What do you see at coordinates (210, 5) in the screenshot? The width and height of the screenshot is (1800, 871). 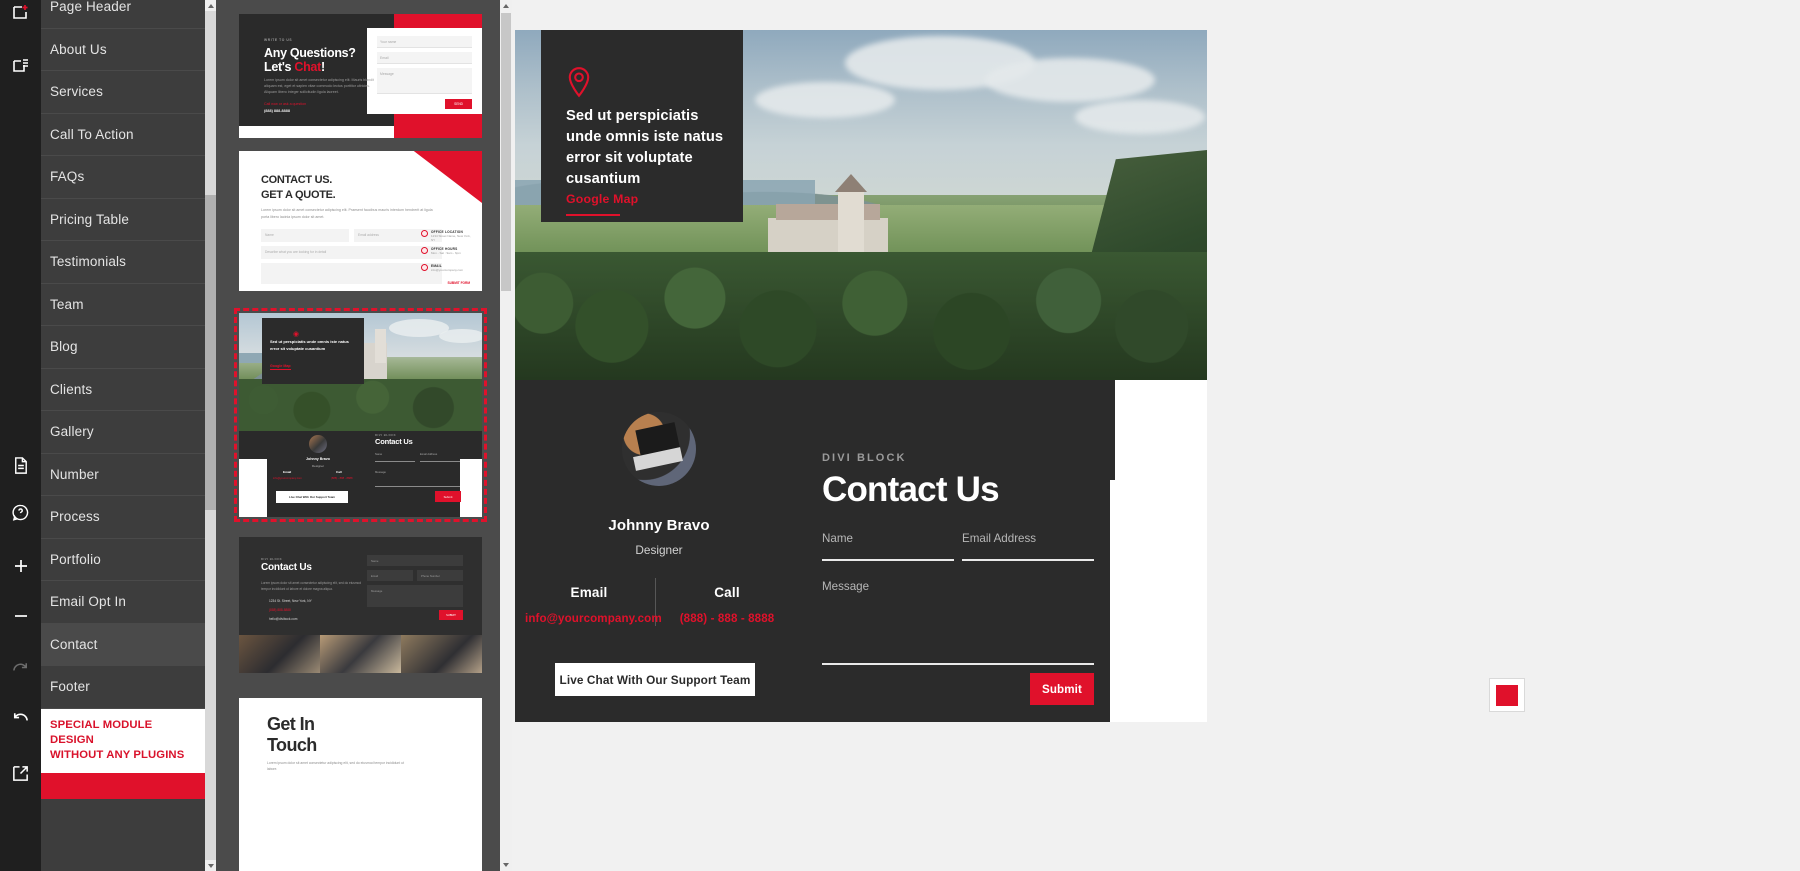 I see `scroll-up-arrow` at bounding box center [210, 5].